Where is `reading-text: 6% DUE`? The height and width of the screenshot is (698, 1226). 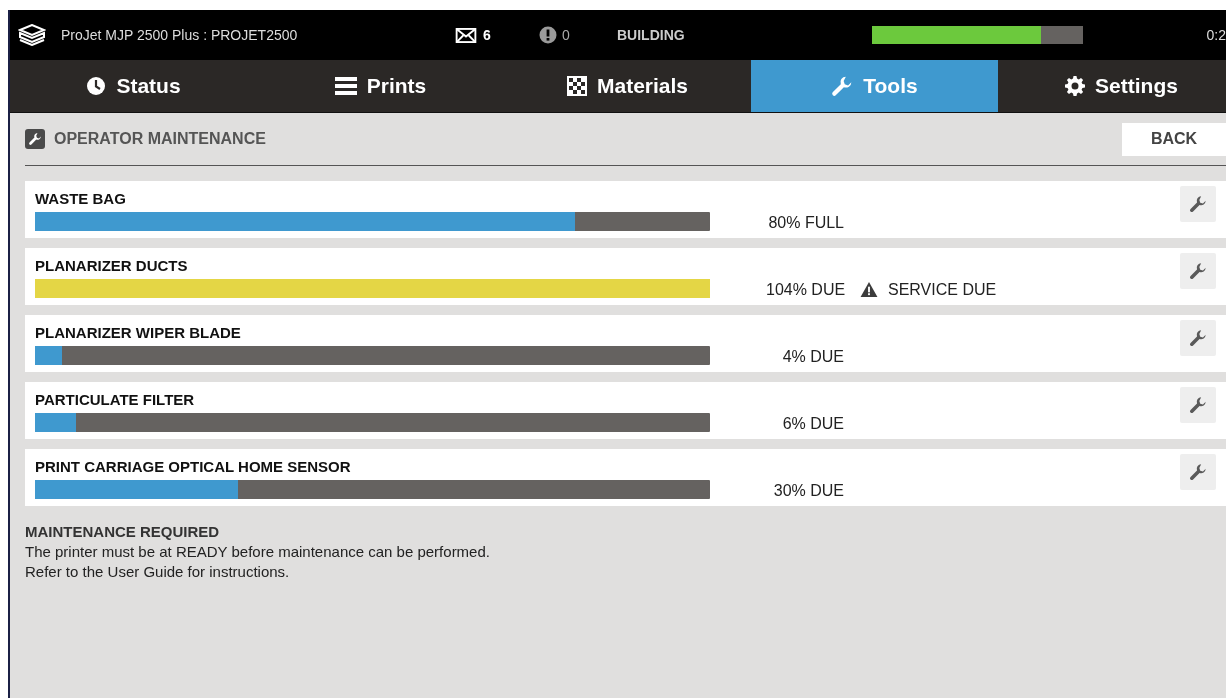 reading-text: 6% DUE is located at coordinates (812, 423).